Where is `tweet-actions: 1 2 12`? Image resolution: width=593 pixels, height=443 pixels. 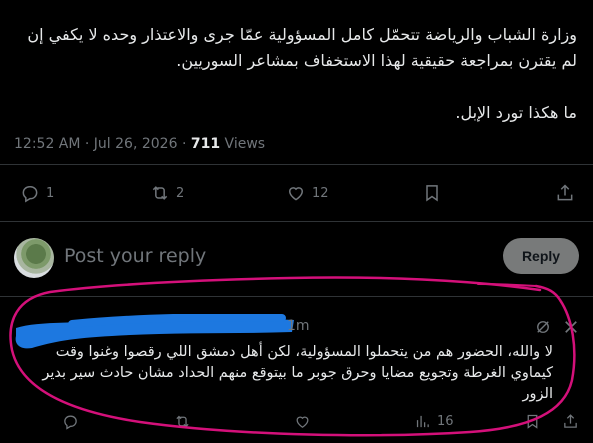
tweet-actions: 1 2 12 is located at coordinates (296, 193).